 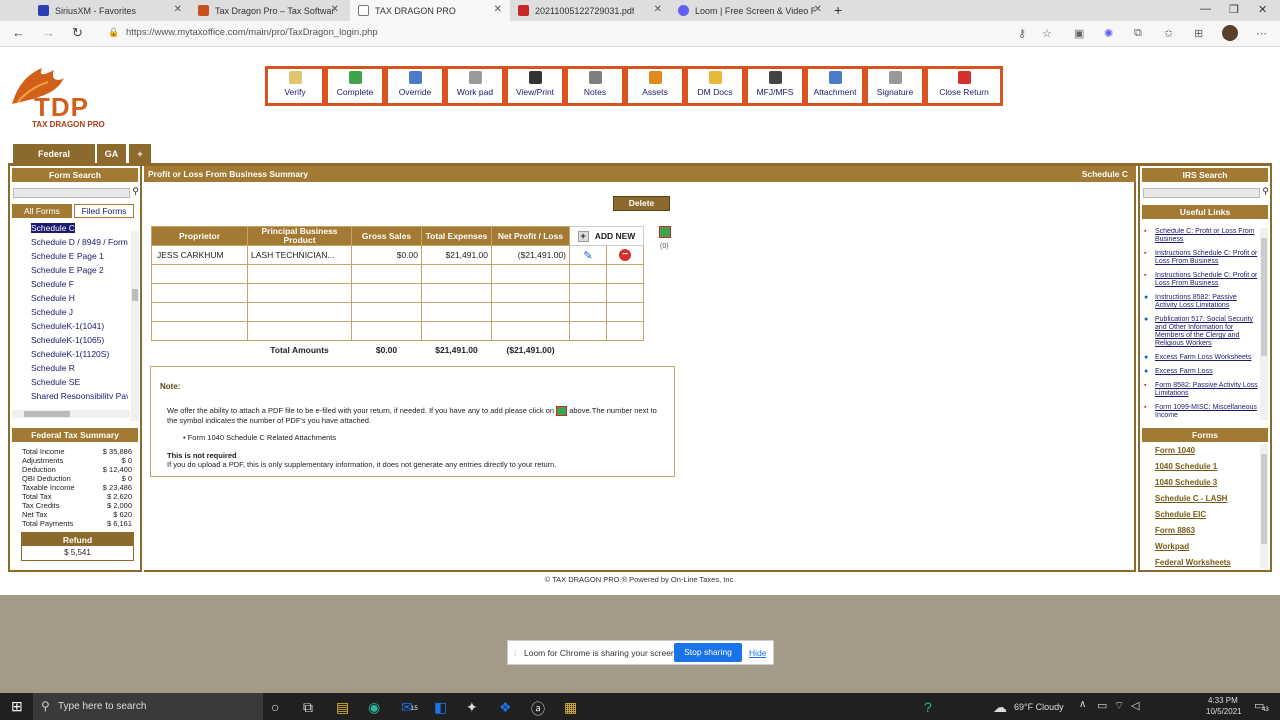 What do you see at coordinates (374, 707) in the screenshot?
I see `edge-icon: ◉` at bounding box center [374, 707].